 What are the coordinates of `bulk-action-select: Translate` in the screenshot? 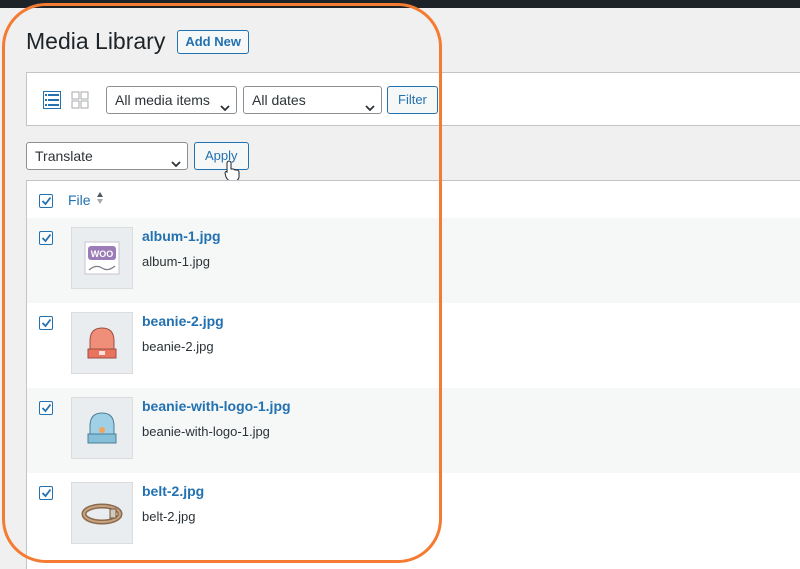 It's located at (107, 156).